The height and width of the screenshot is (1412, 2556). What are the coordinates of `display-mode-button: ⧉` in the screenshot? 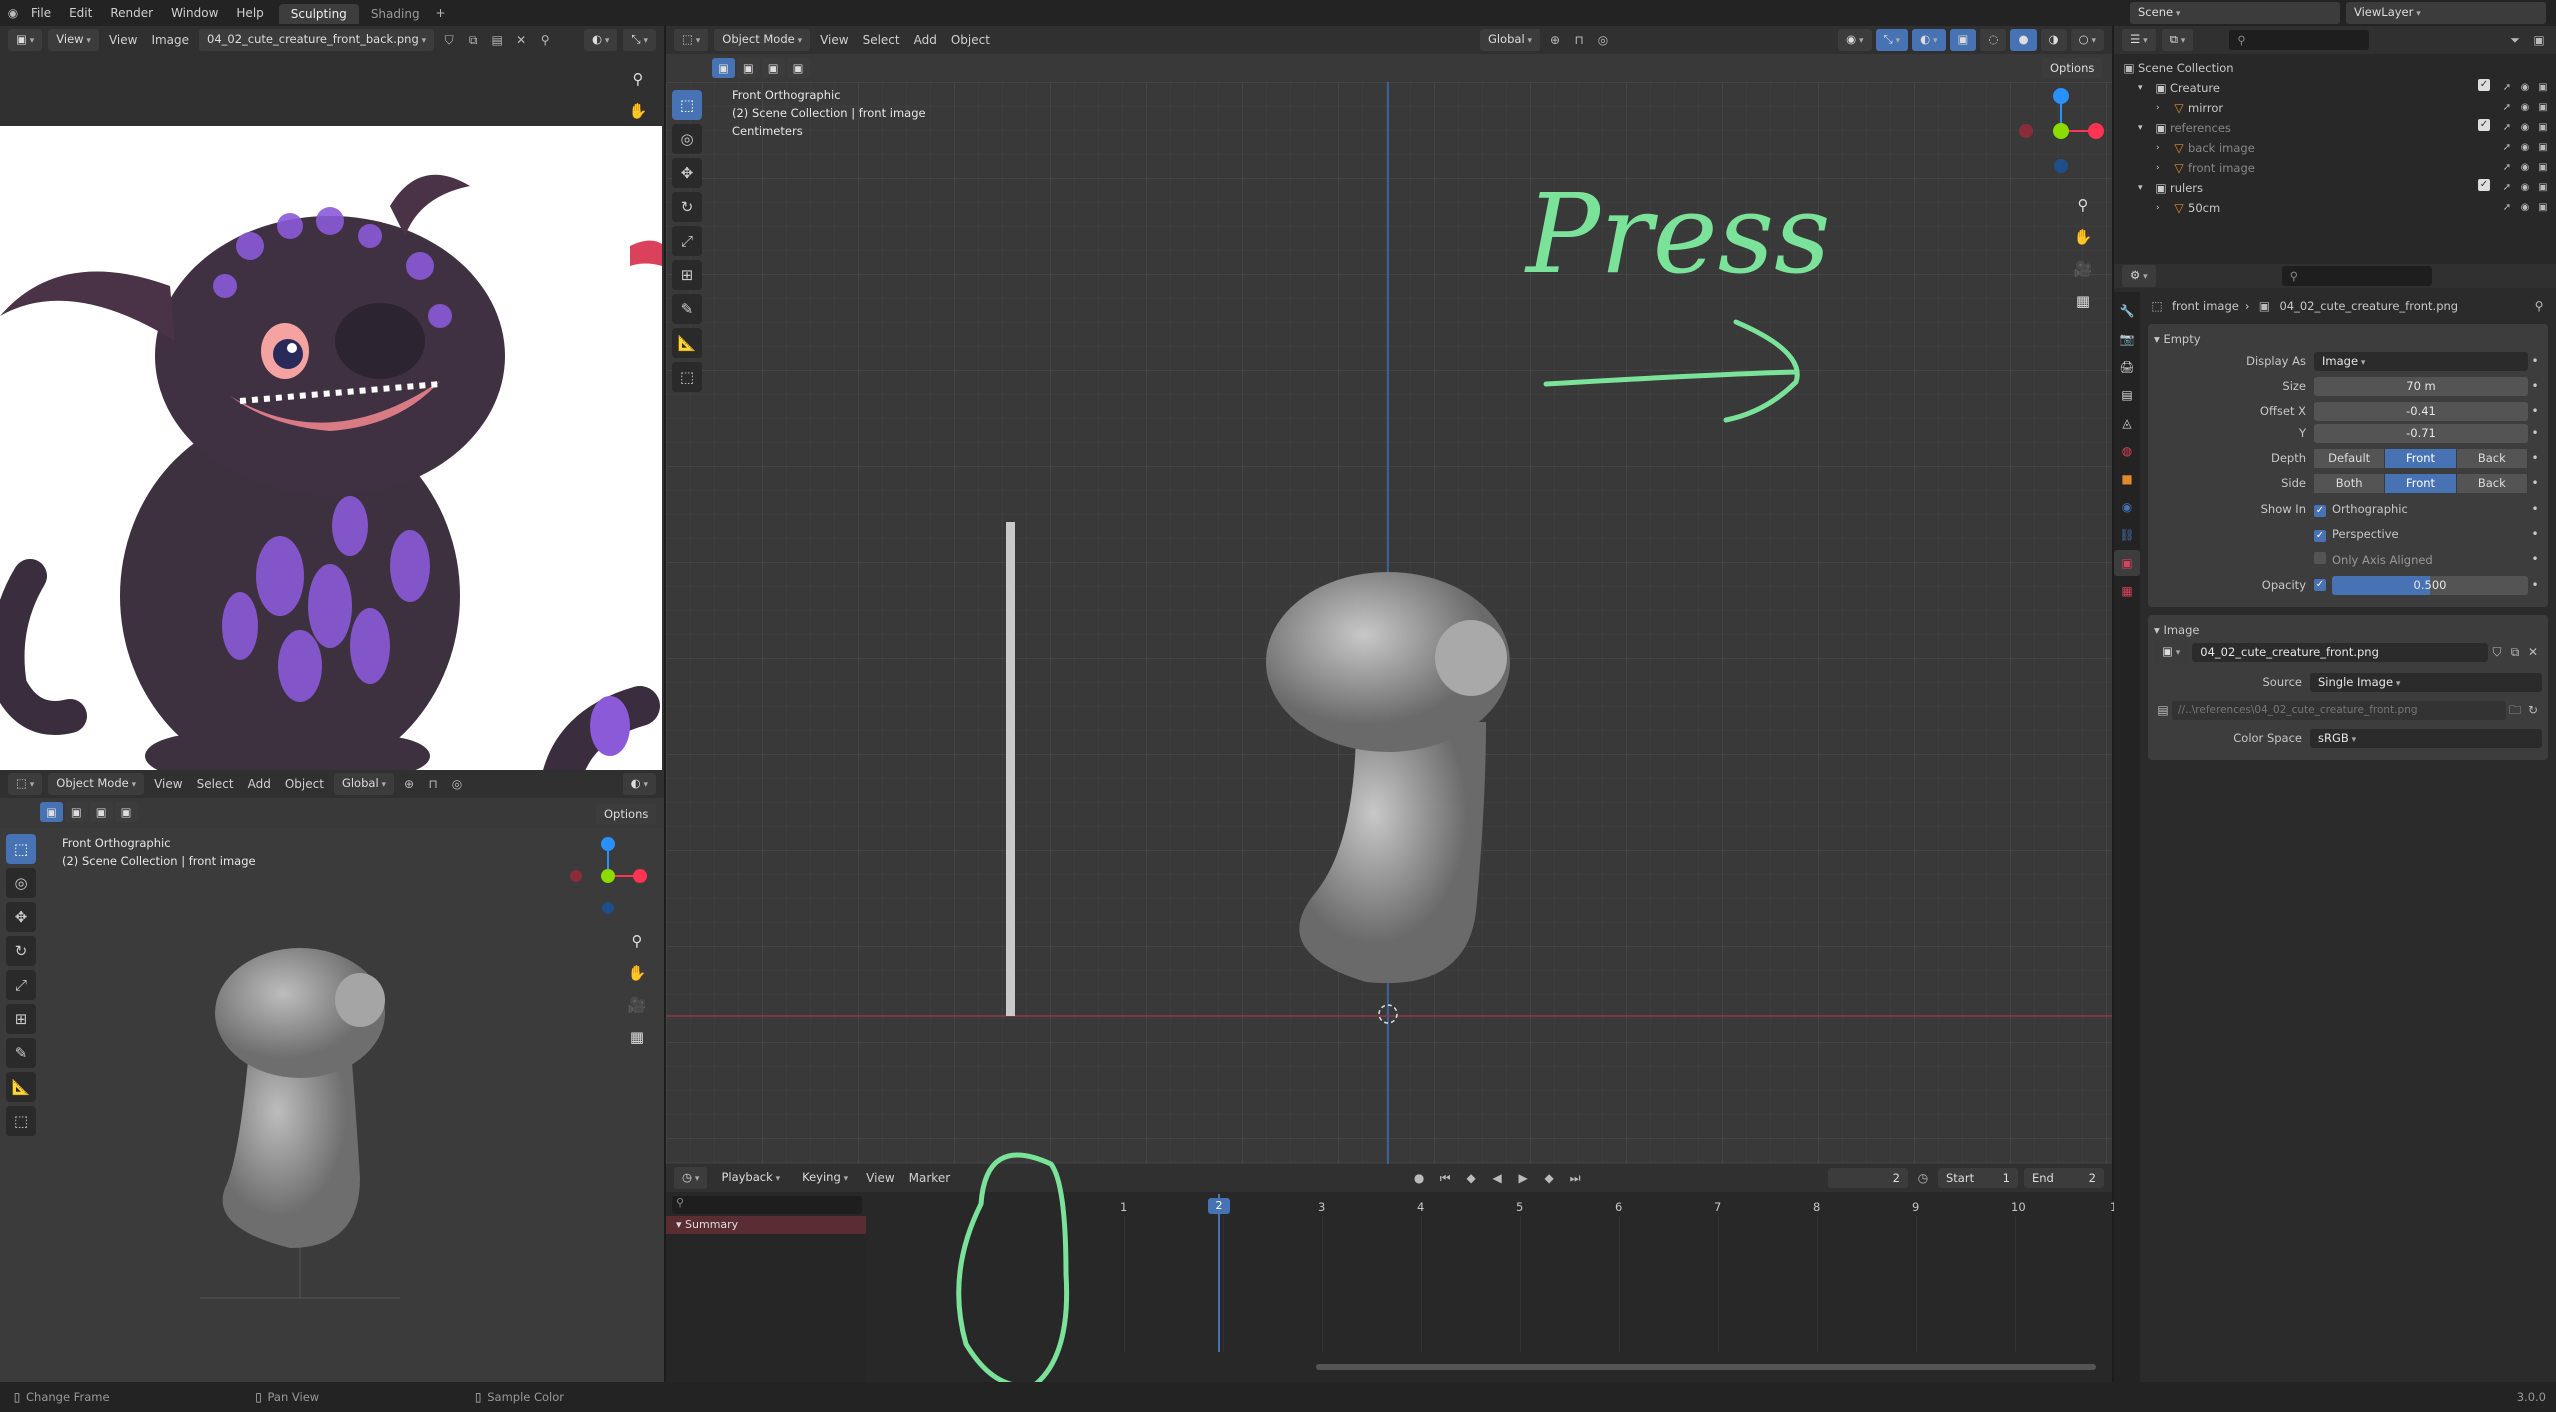 It's located at (2177, 40).